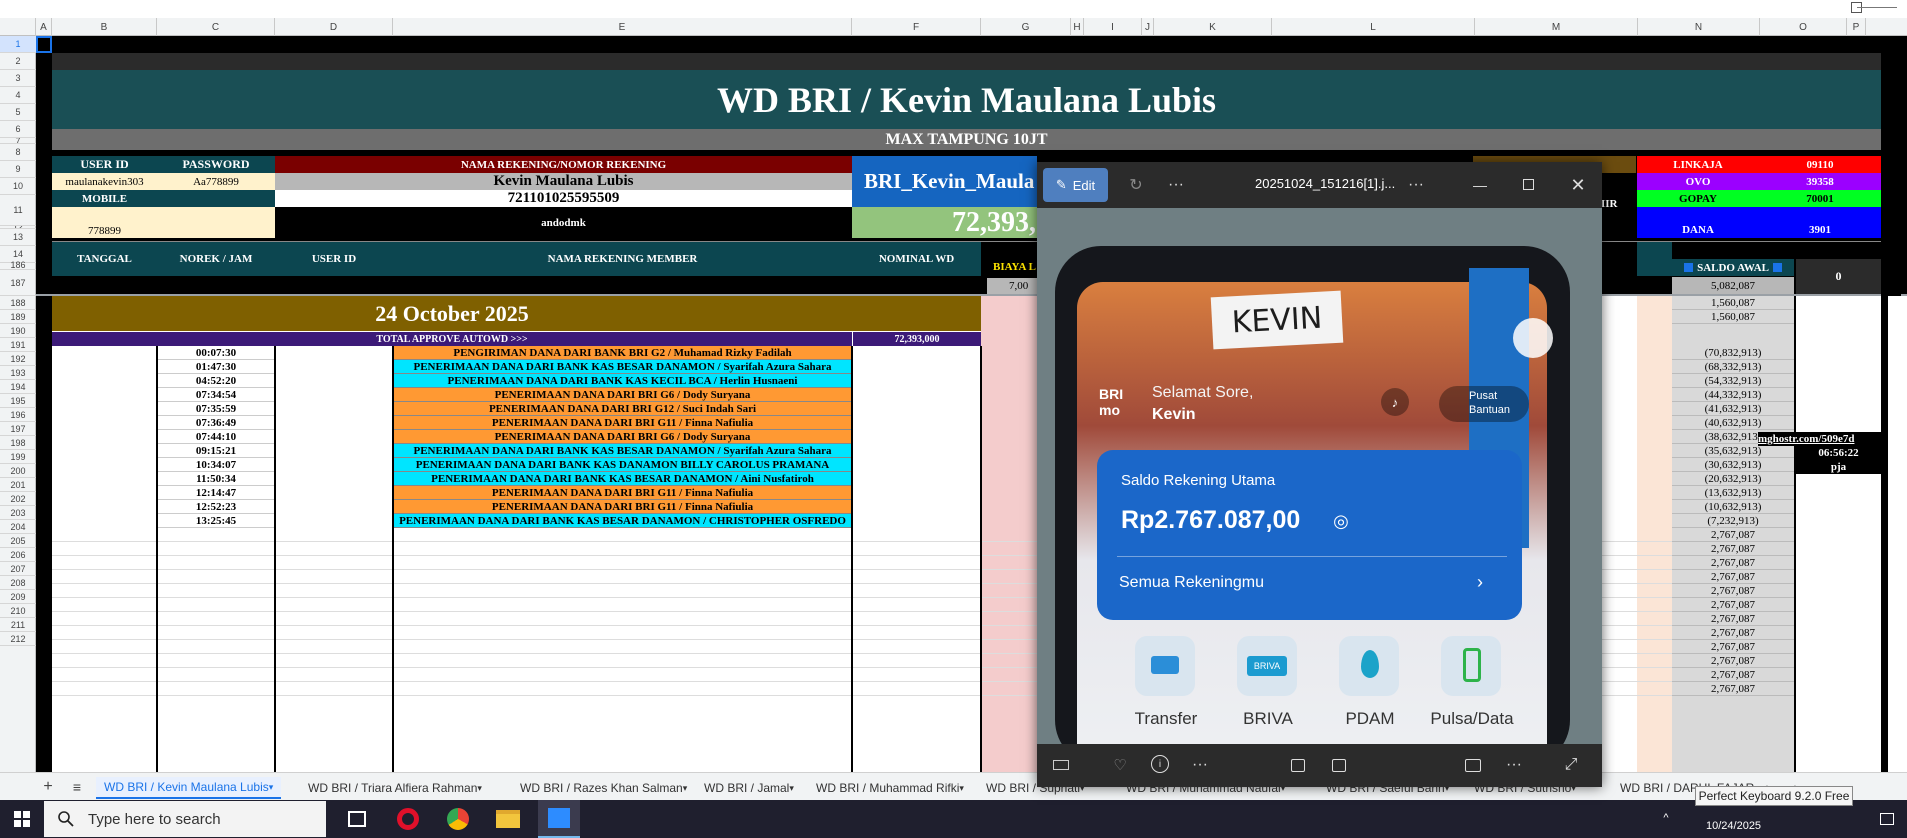  I want to click on row-header: 210, so click(18, 611).